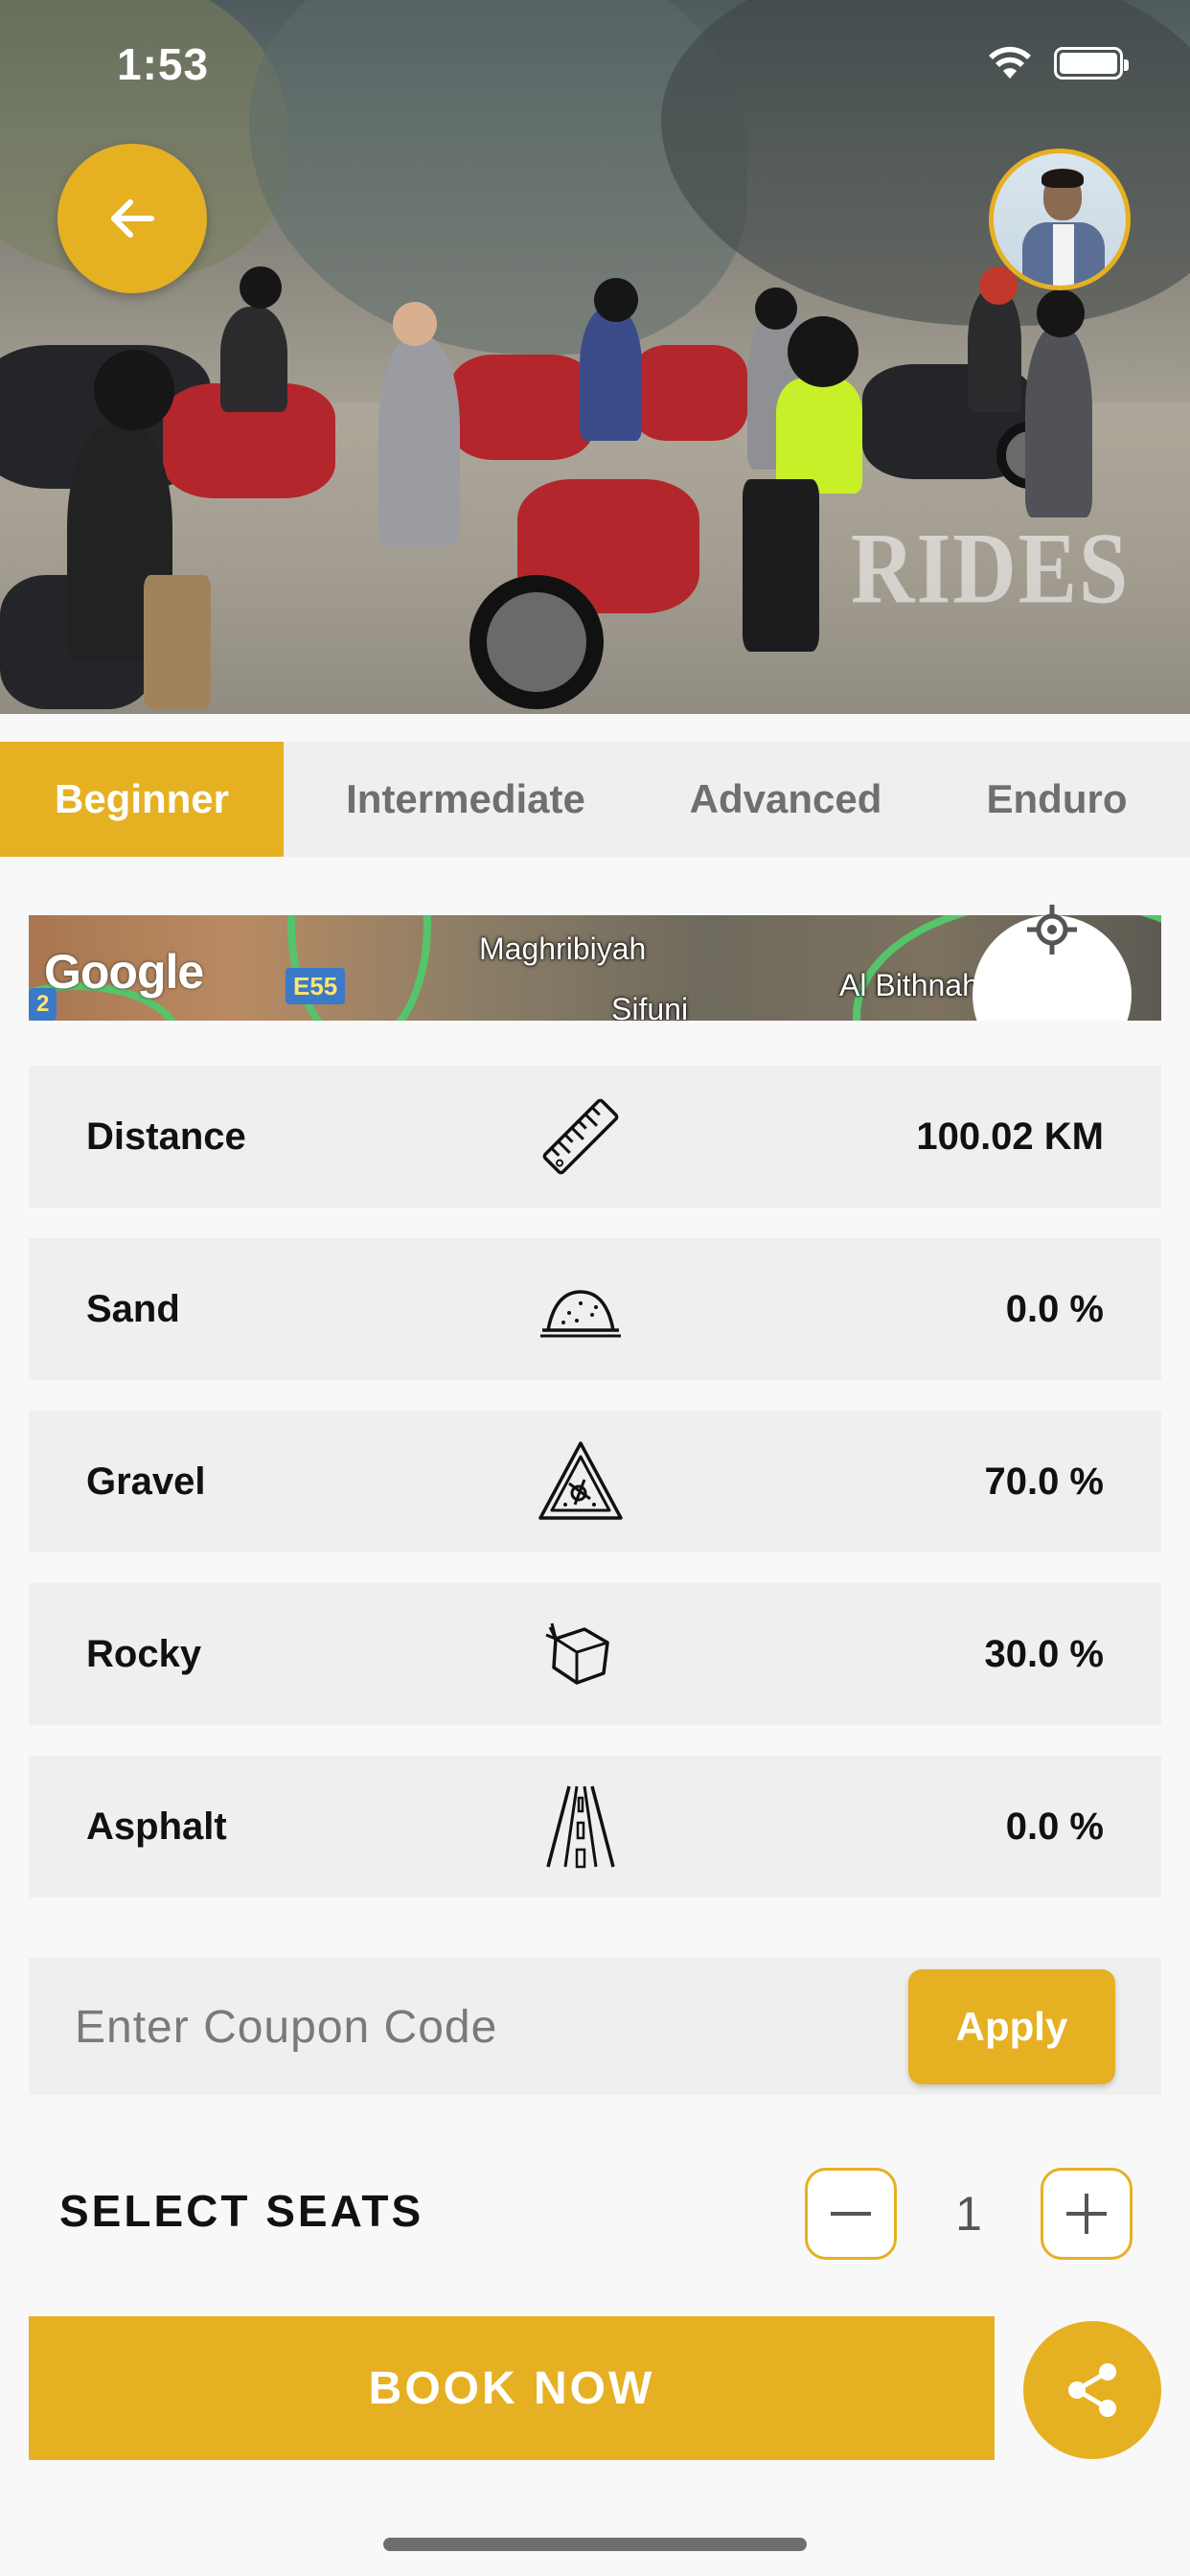 The height and width of the screenshot is (2576, 1190). I want to click on gravel-warning-icon, so click(580, 1480).